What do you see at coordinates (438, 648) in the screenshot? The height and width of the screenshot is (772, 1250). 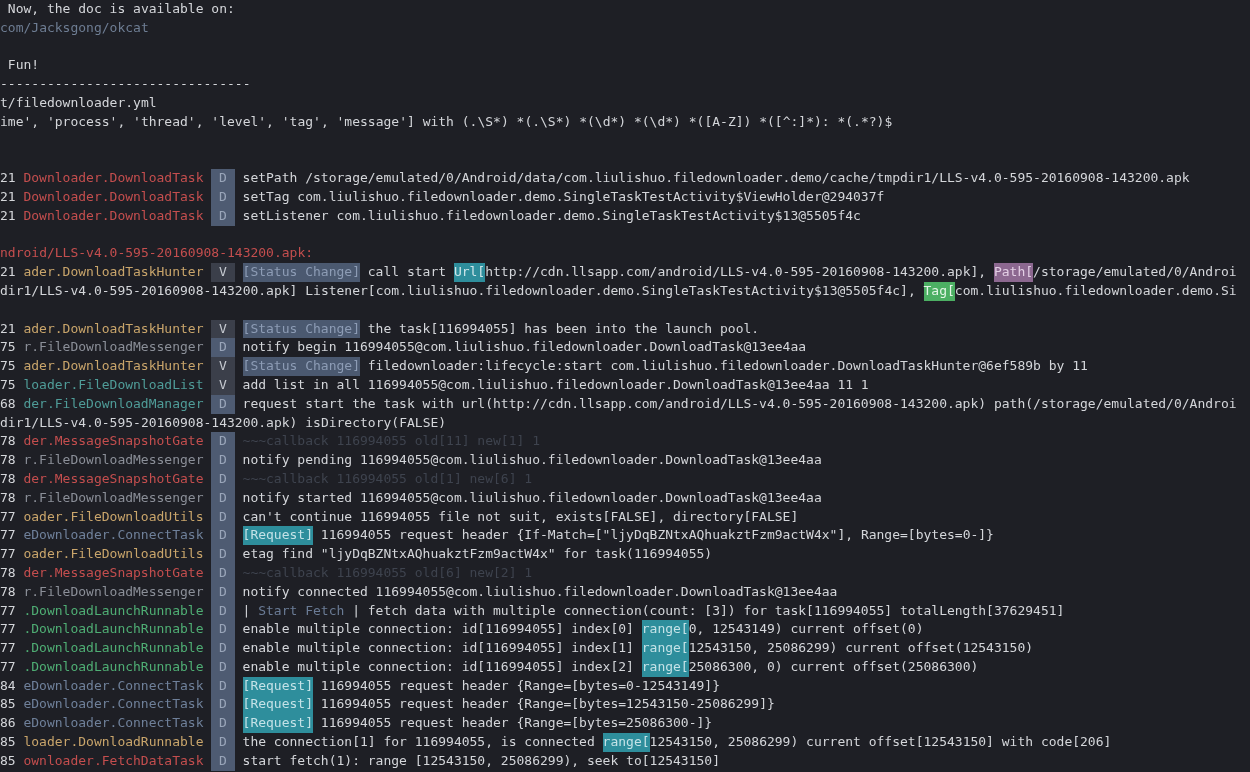 I see `log-message: enable multiple connection: id[116994055] index[1]` at bounding box center [438, 648].